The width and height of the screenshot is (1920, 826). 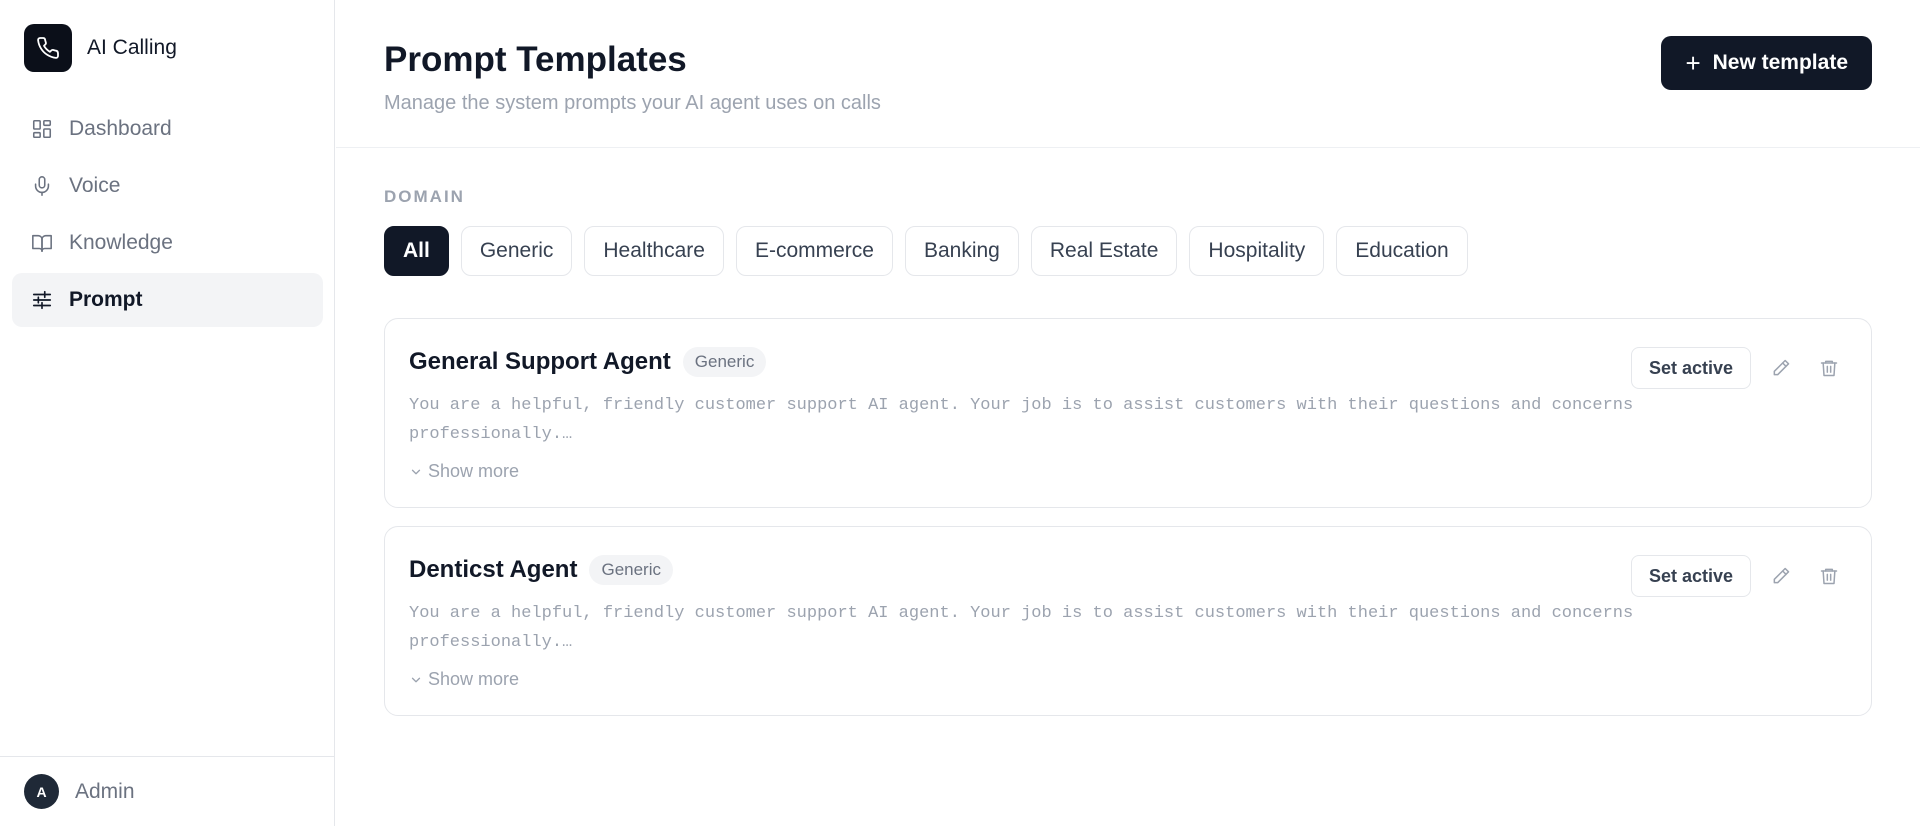 I want to click on filter-chip-hospitality: Hospitality, so click(x=1257, y=251).